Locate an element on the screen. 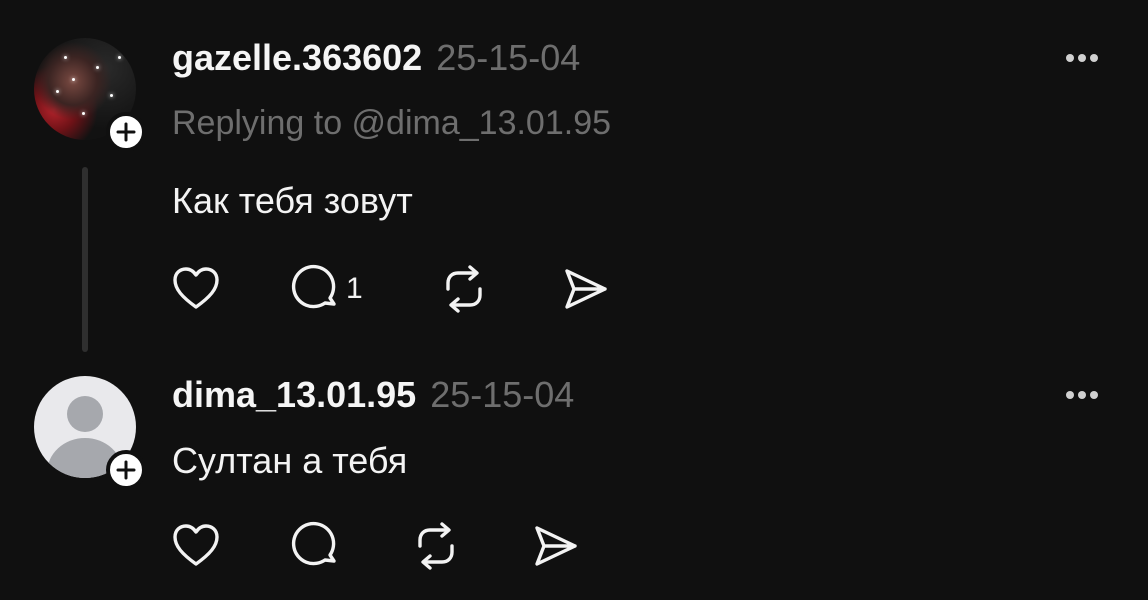 This screenshot has width=1148, height=600. post-header: dima_13.01.95 25-15-04 is located at coordinates (373, 396).